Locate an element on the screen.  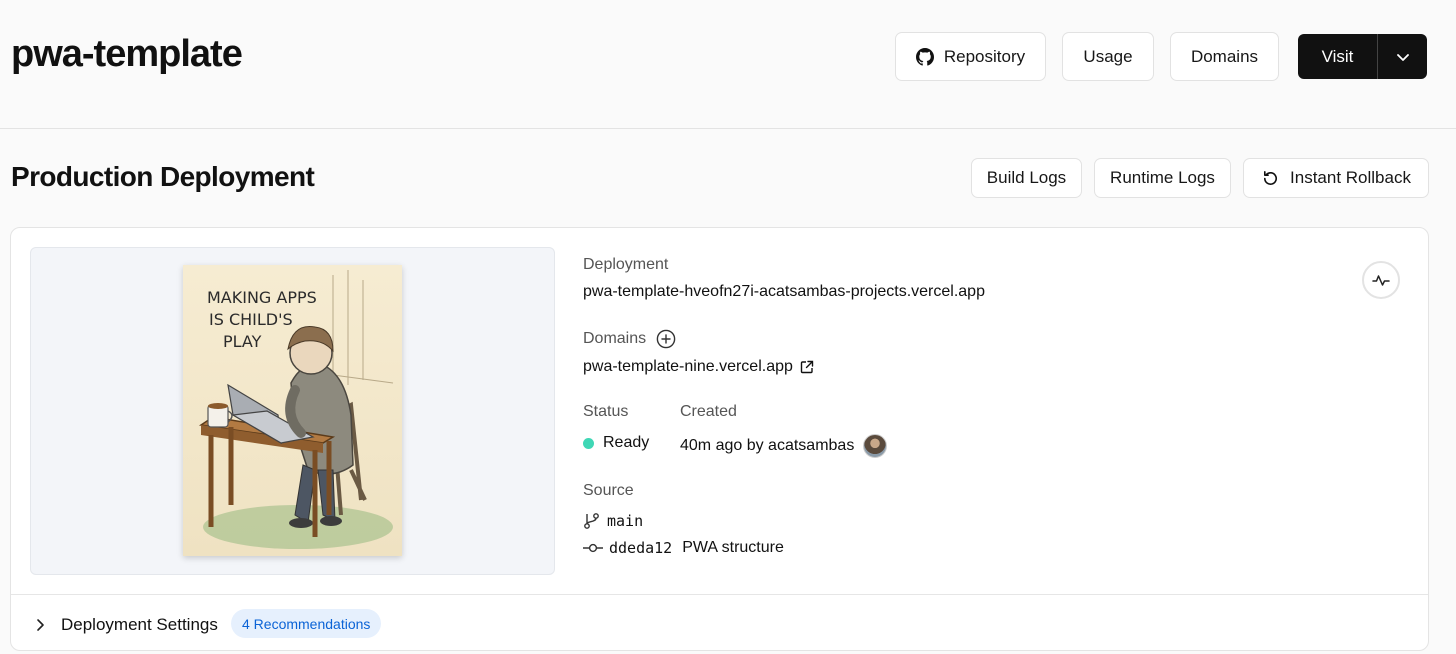
branch-row: main is located at coordinates (613, 521).